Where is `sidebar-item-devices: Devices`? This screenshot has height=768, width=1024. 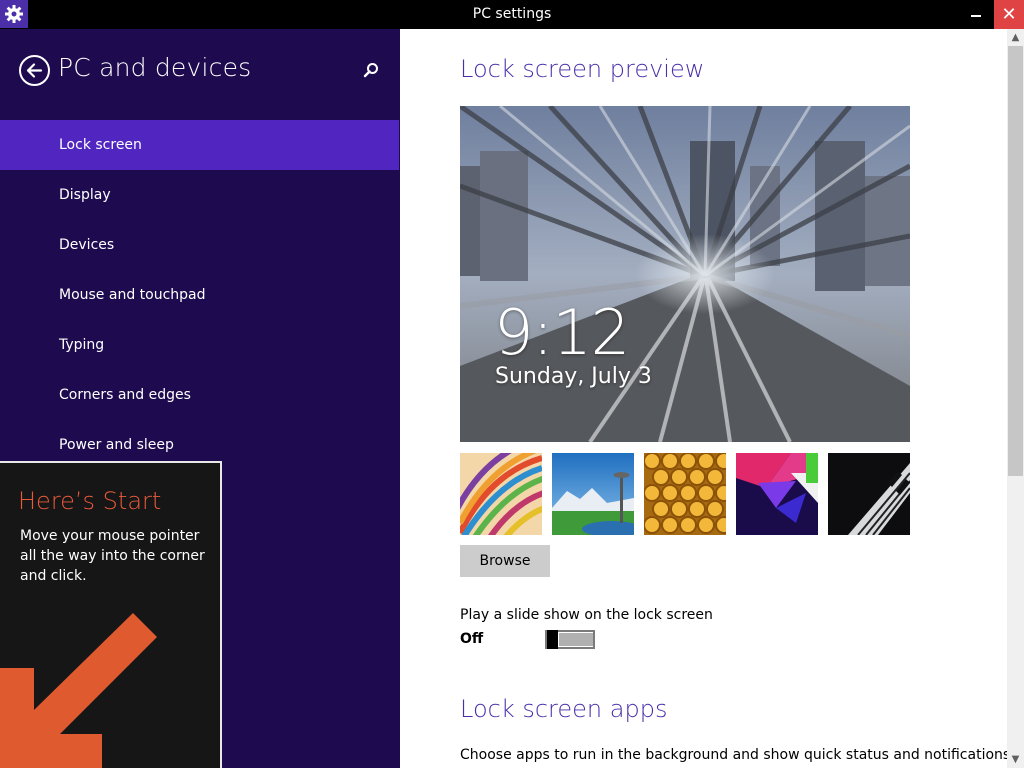
sidebar-item-devices: Devices is located at coordinates (199, 245).